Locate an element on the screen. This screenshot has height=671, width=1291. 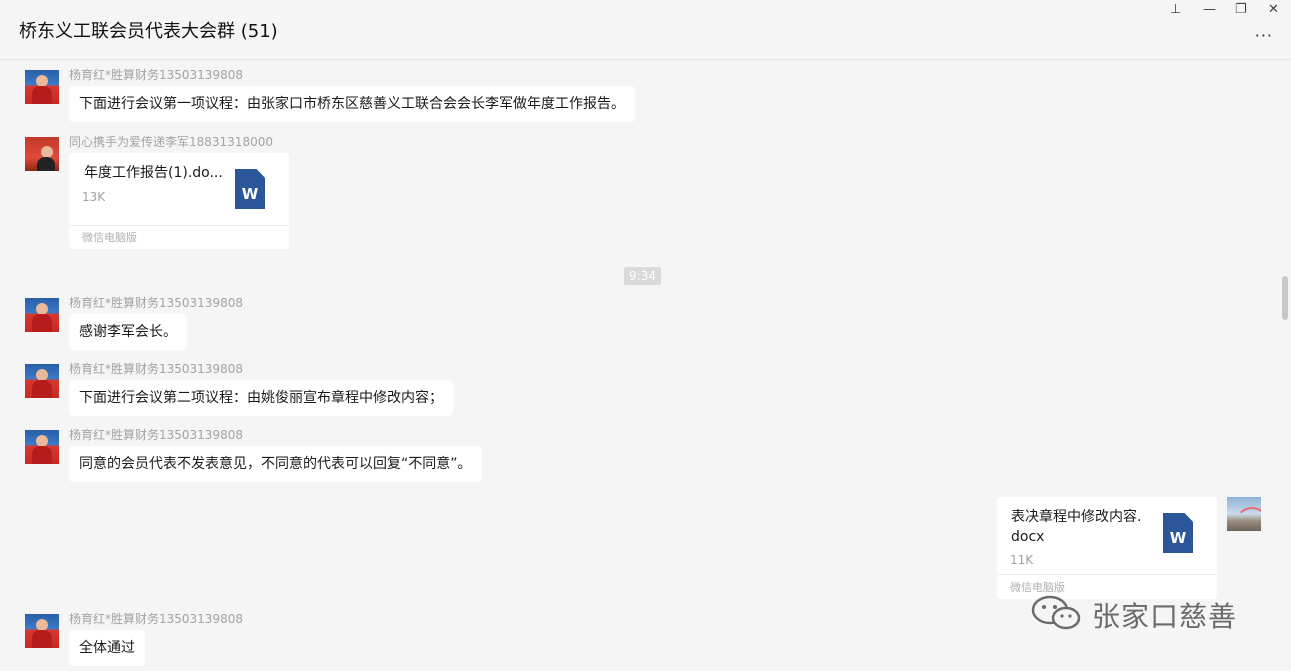
message-bubble: 全体通过 is located at coordinates (107, 648).